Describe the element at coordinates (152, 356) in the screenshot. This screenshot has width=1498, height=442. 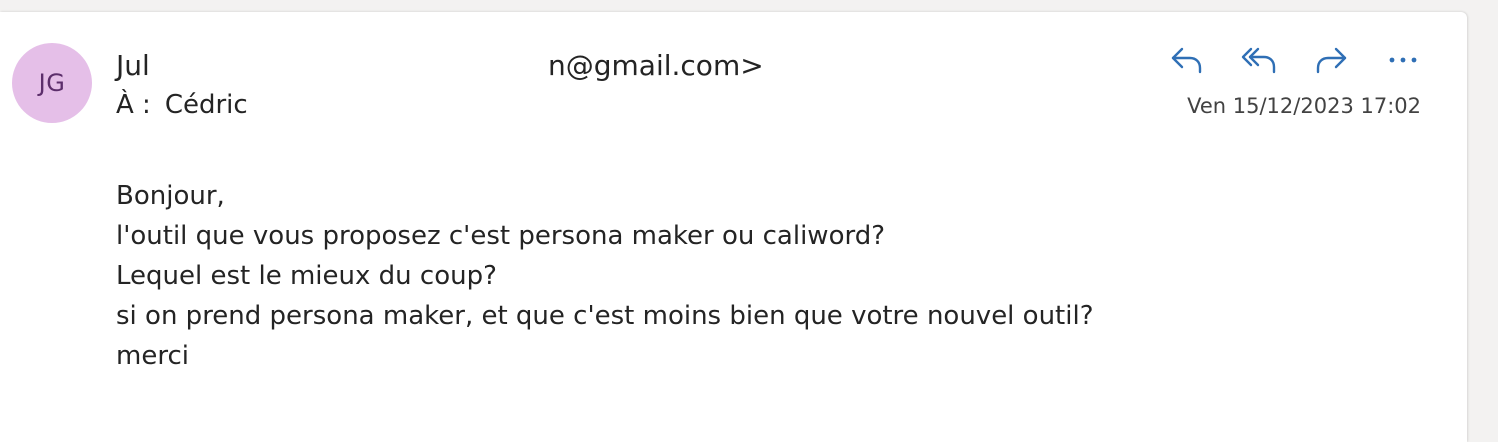
I see `body-line: merci` at that location.